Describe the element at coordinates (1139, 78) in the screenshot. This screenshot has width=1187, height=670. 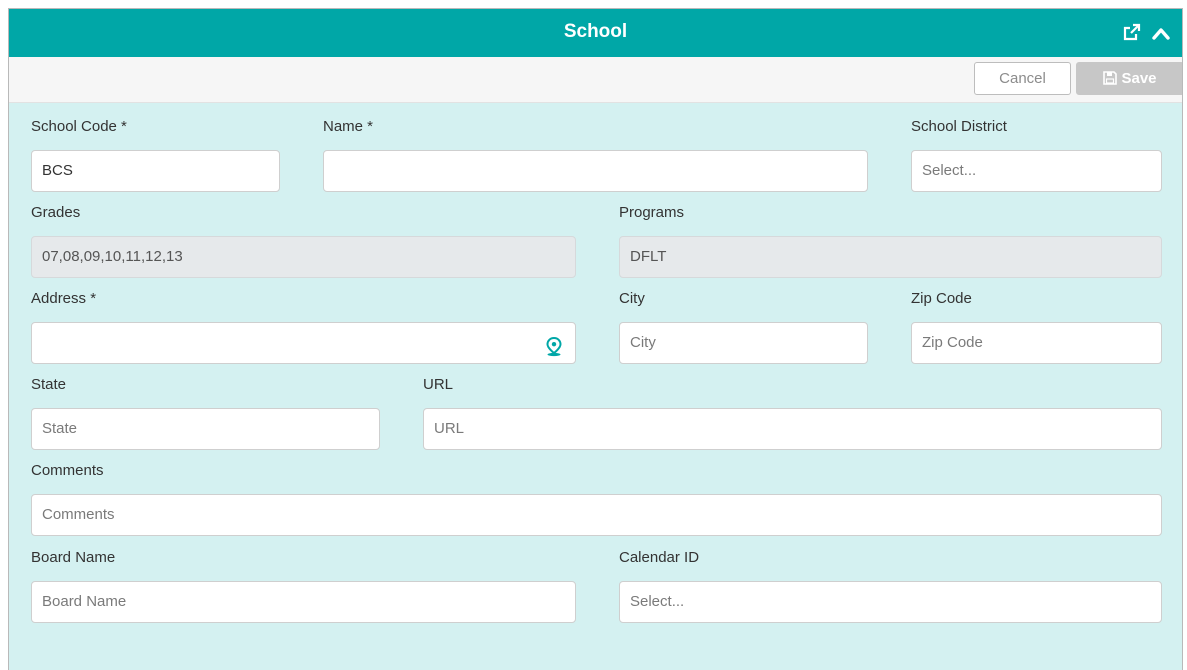
I see `save-button-label: Save` at that location.